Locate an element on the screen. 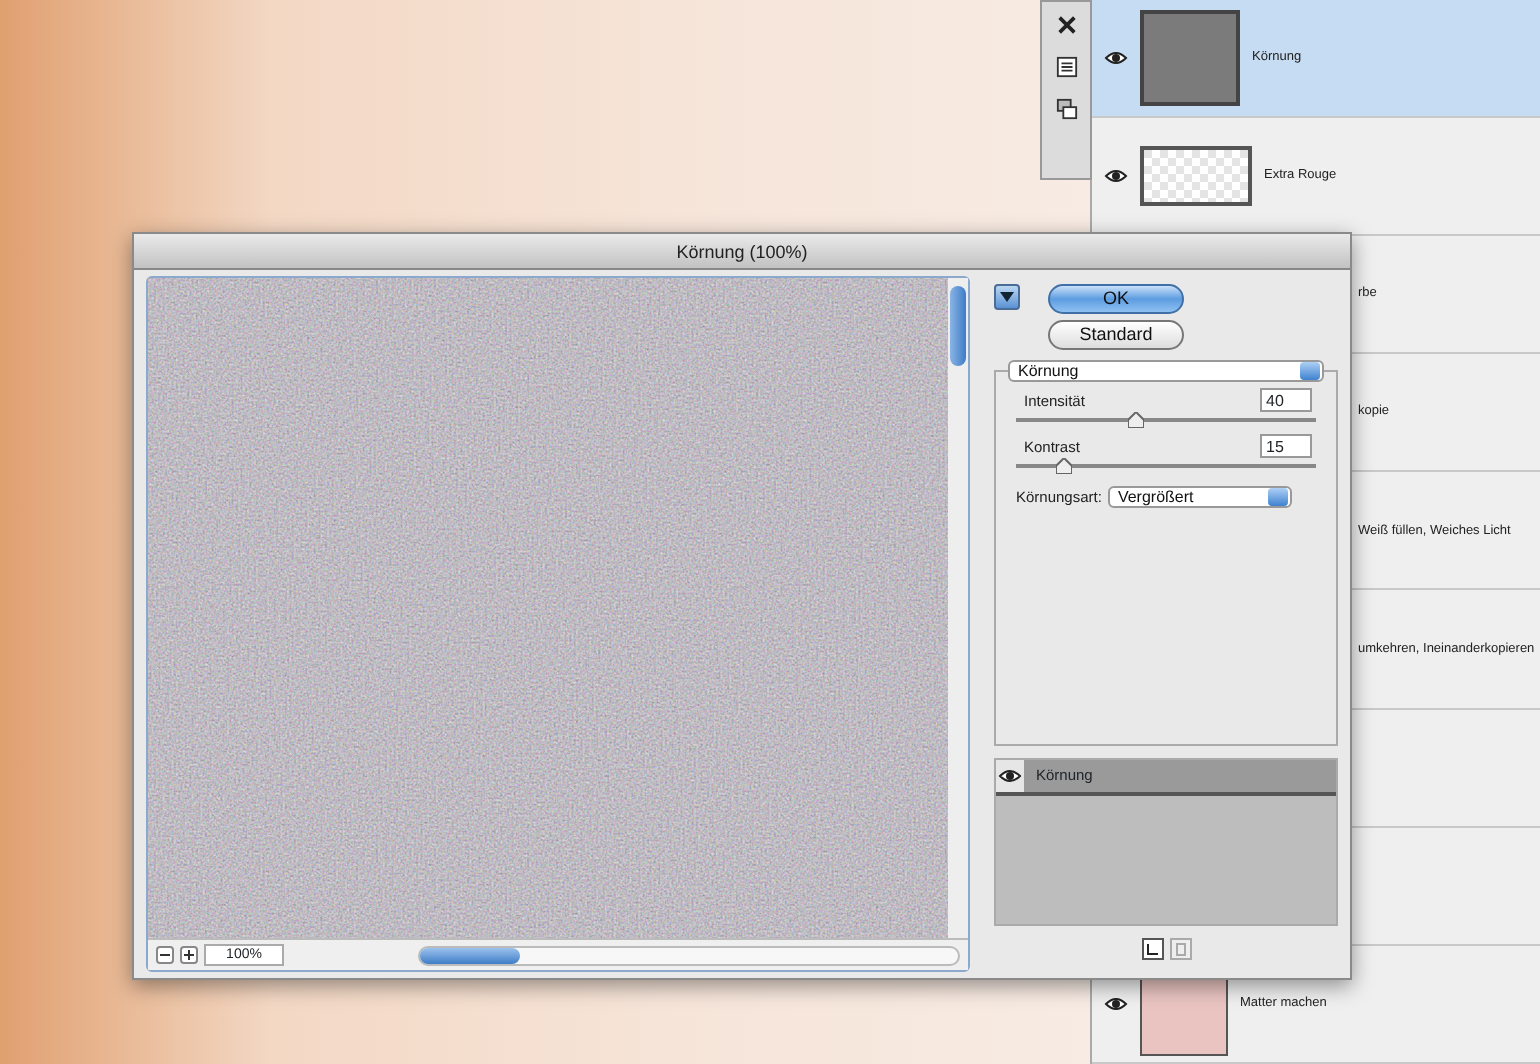 The image size is (1540, 1064). filter-select: Körnung is located at coordinates (1166, 371).